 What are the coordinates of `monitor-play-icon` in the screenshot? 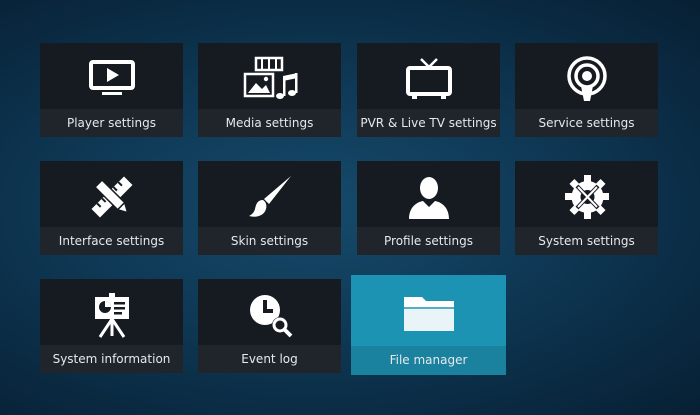 It's located at (111, 79).